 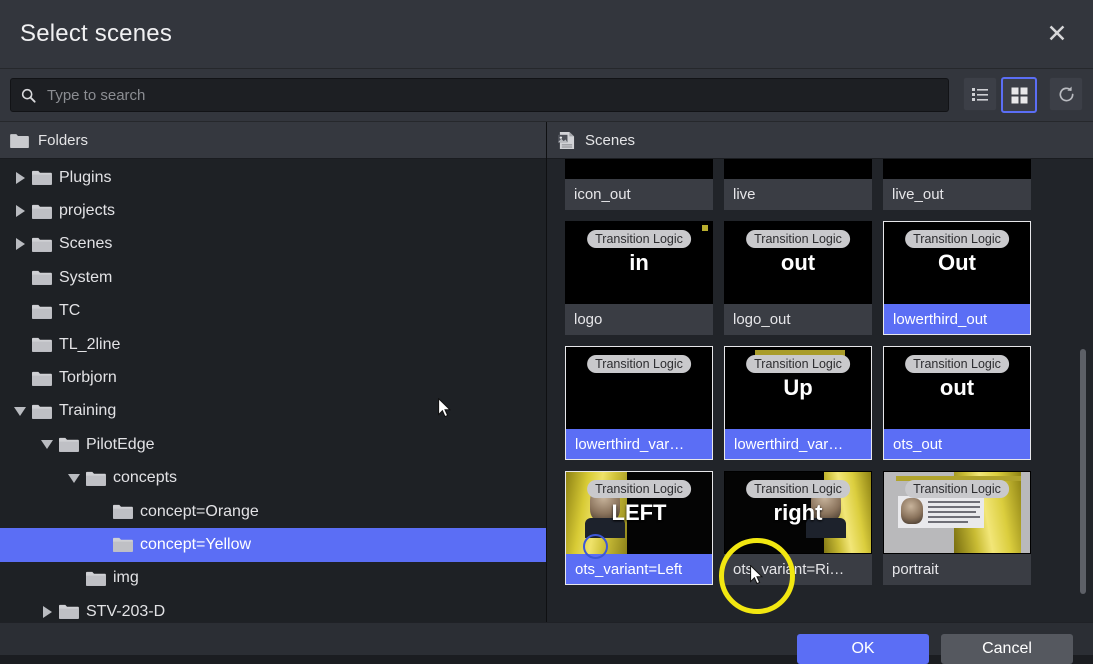 I want to click on tree-item-stv-203-d: STV-203-D, so click(x=273, y=608).